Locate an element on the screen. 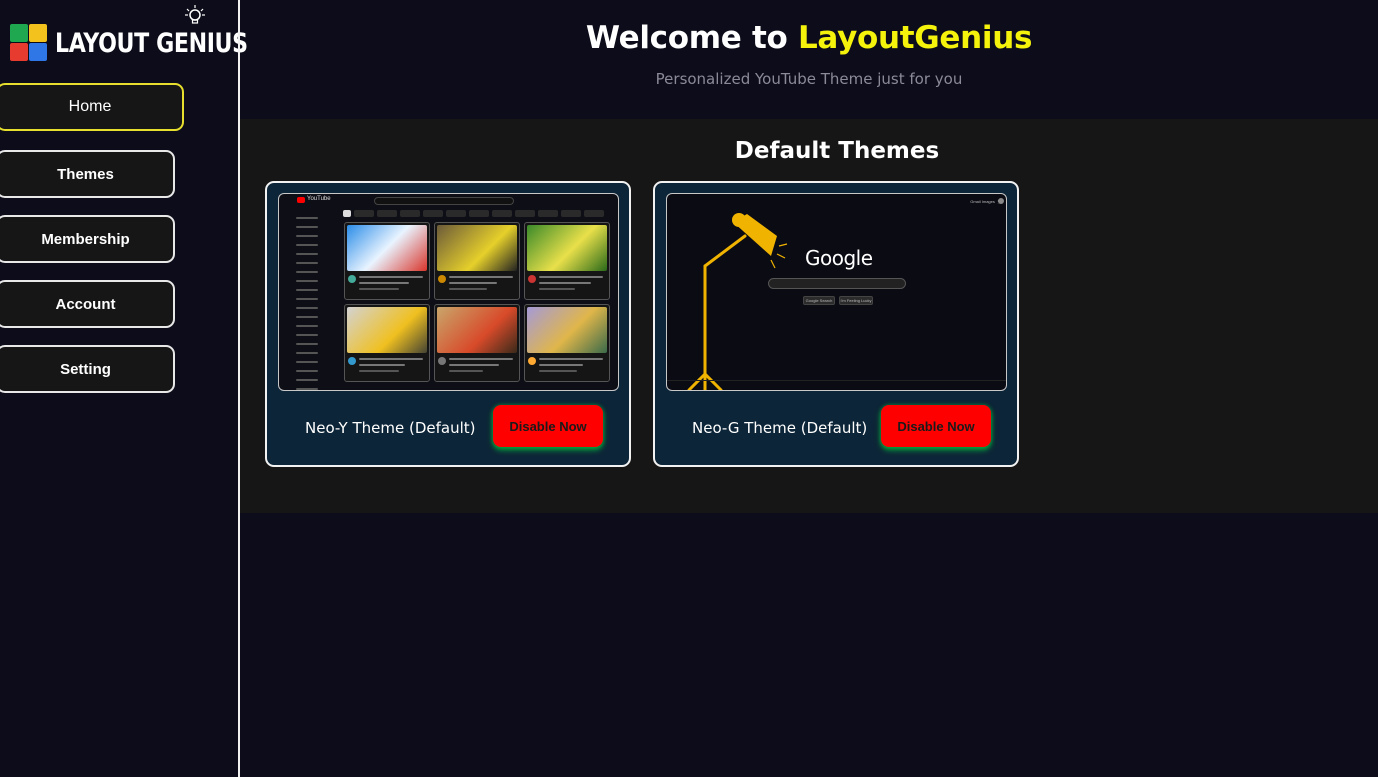 The image size is (1378, 777). google-search-button-preview: Google Search is located at coordinates (819, 300).